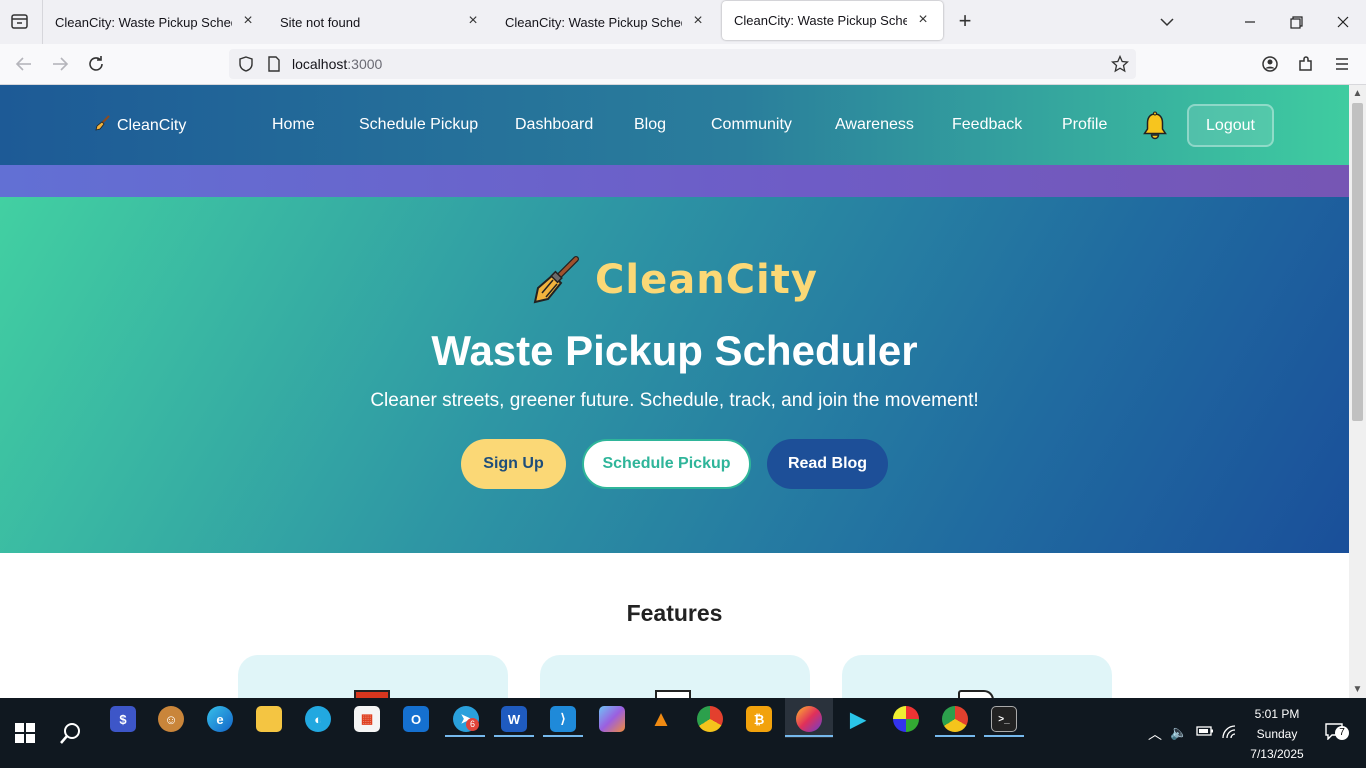 Image resolution: width=1366 pixels, height=768 pixels. I want to click on read-blog-button: Read Blog, so click(827, 464).